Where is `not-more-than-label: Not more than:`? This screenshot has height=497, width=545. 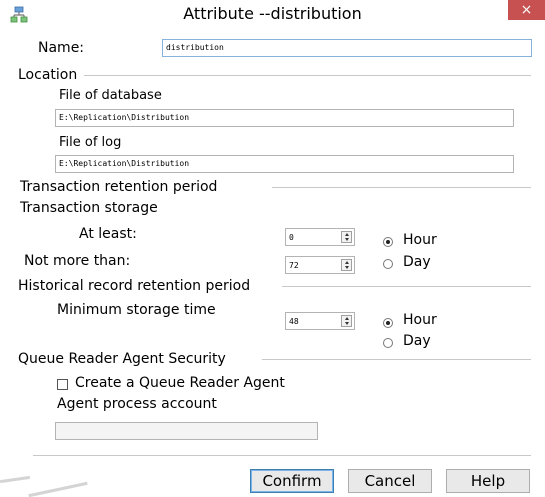 not-more-than-label: Not more than: is located at coordinates (77, 261).